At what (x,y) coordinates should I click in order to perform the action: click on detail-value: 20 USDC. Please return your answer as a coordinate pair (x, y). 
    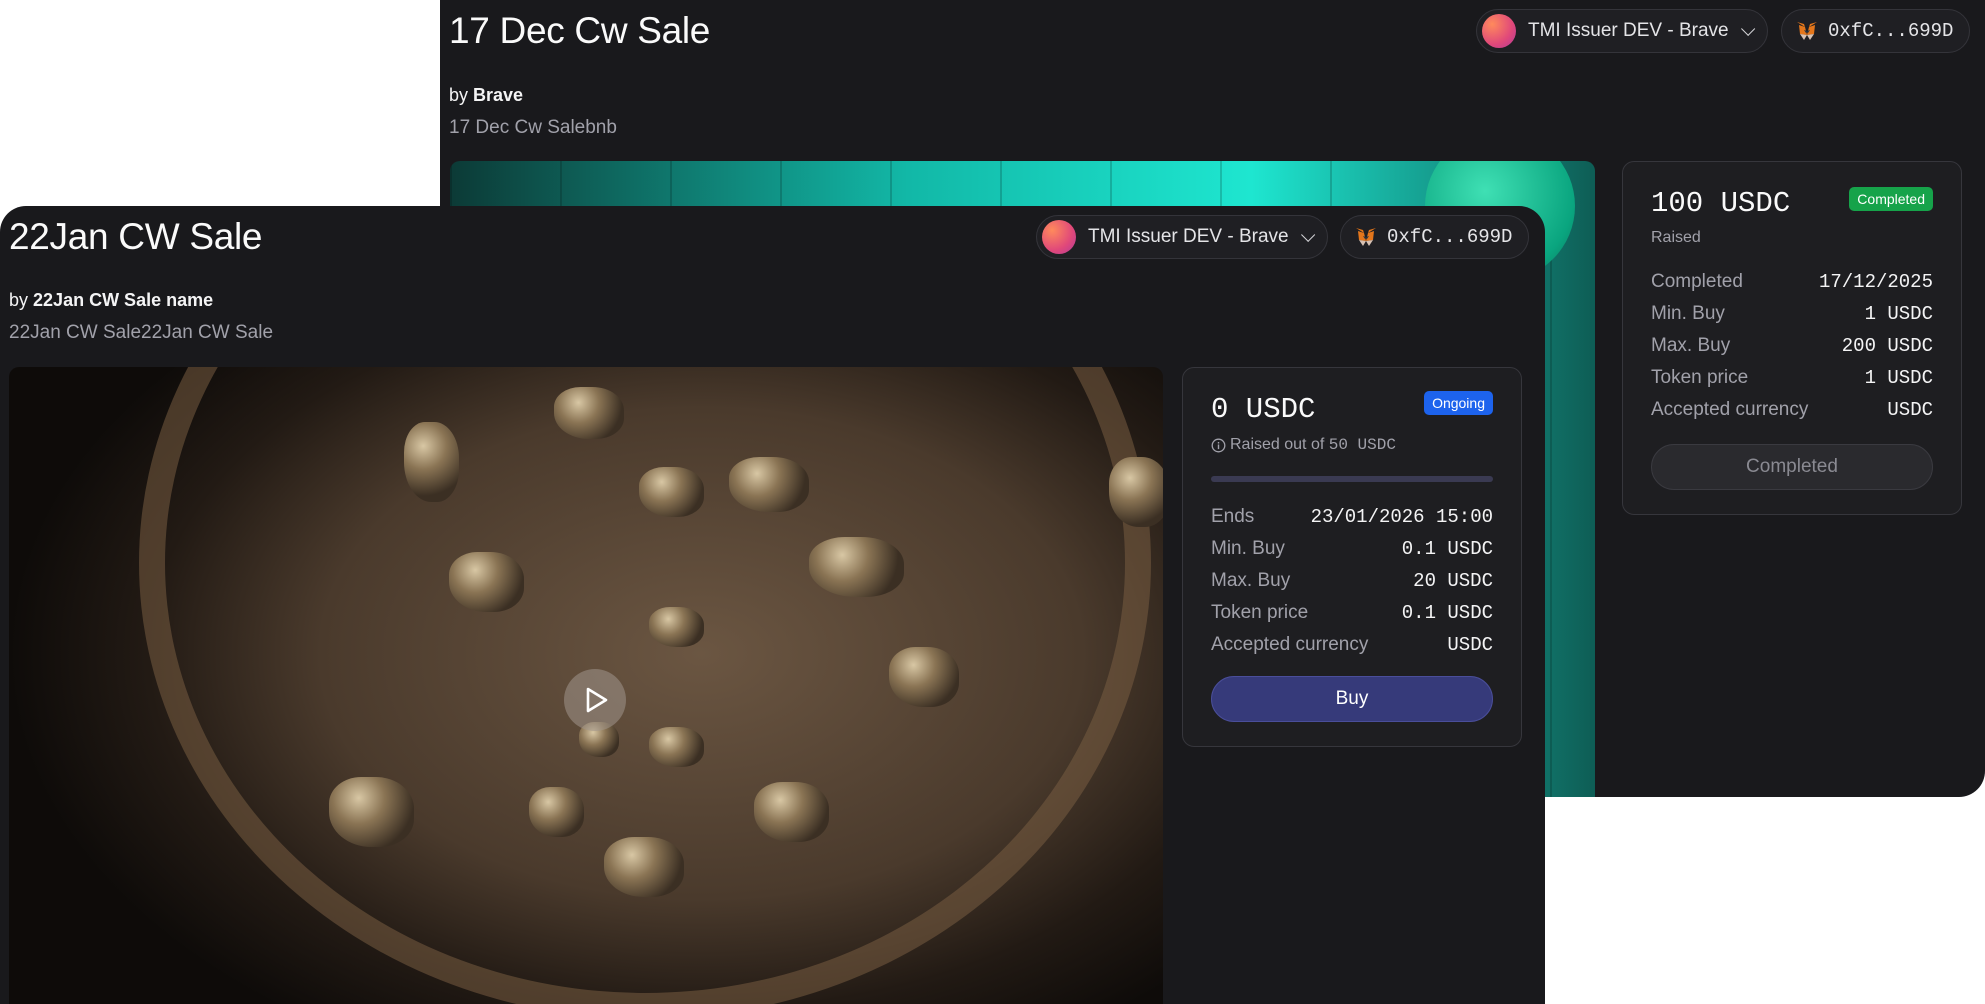
    Looking at the image, I should click on (1453, 581).